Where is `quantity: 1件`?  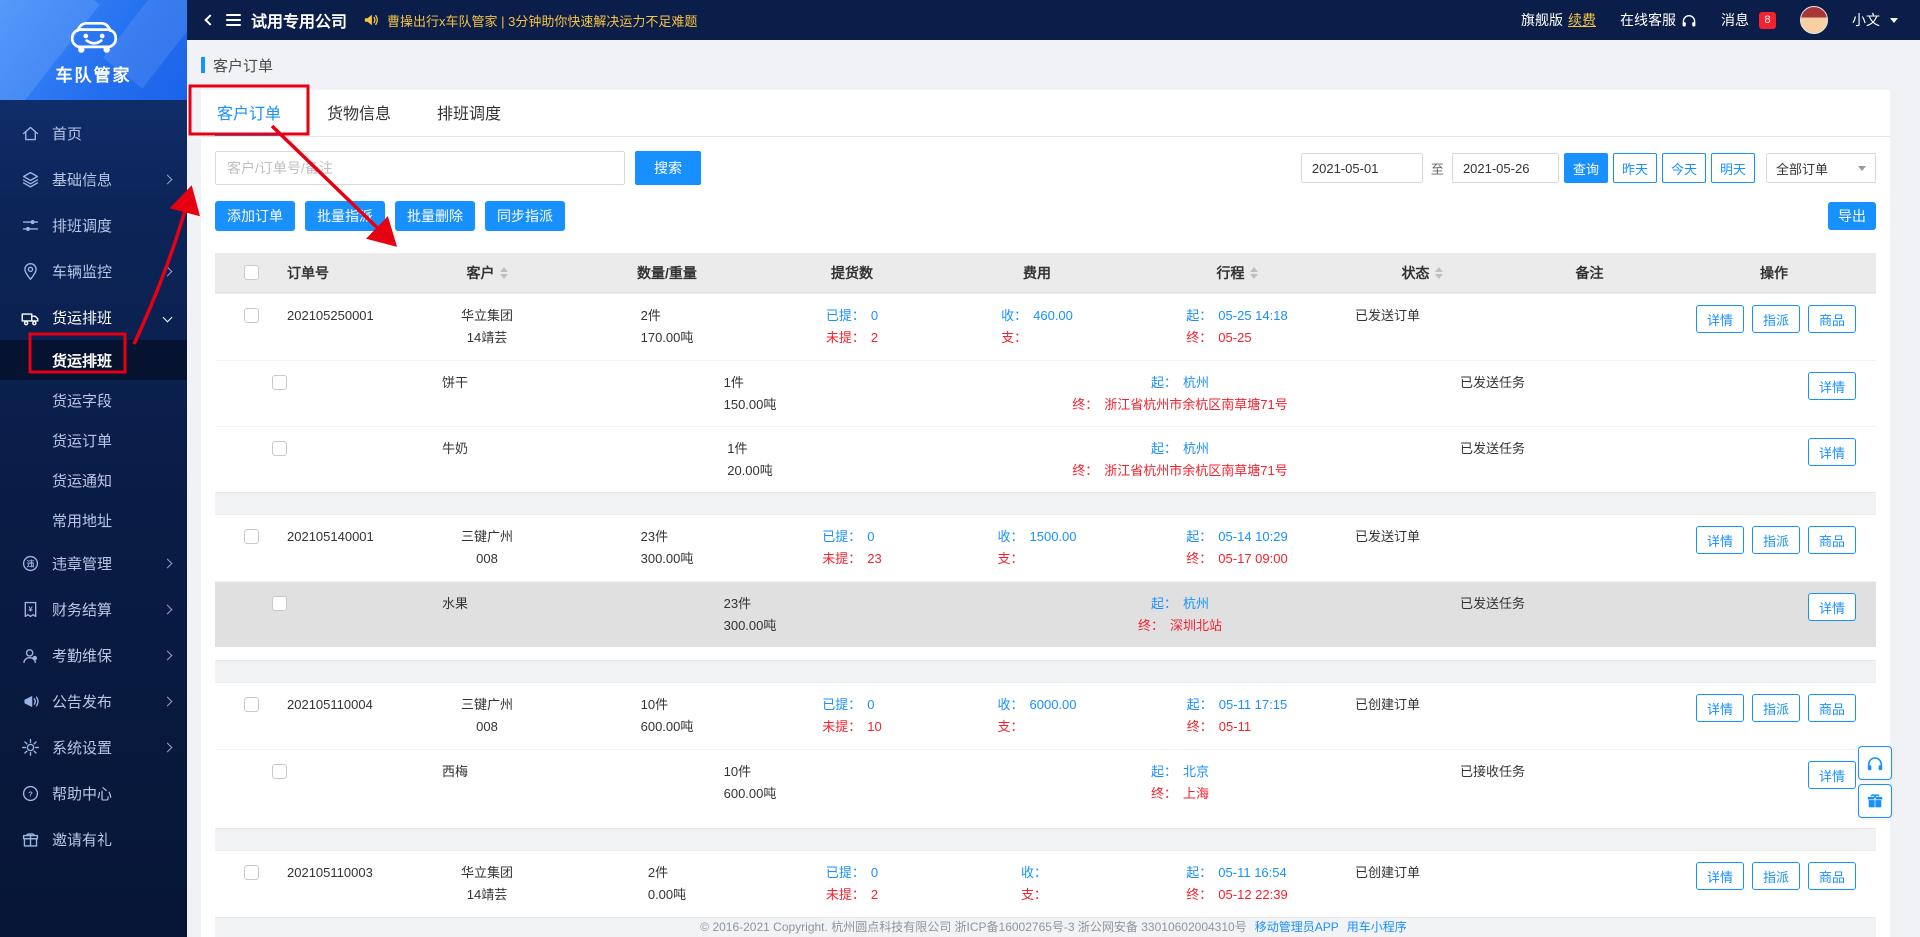 quantity: 1件 is located at coordinates (737, 448).